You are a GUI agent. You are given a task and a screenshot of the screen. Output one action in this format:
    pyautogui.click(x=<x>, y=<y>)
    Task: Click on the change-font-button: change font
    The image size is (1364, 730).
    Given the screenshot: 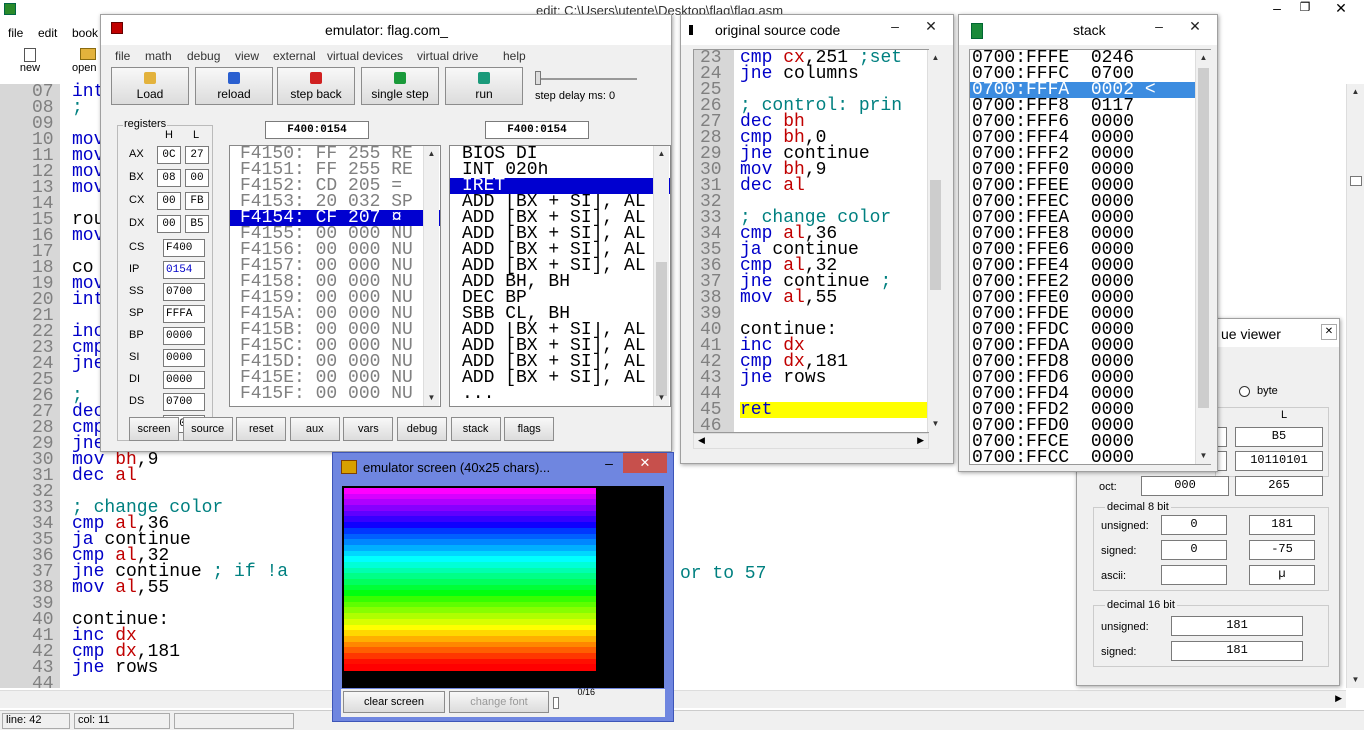 What is the action you would take?
    pyautogui.click(x=499, y=702)
    